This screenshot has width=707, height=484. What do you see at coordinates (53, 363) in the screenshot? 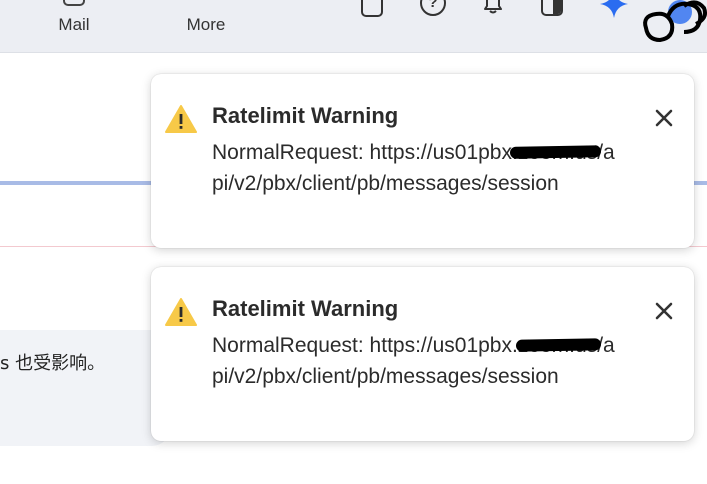
I see `message-bubble-text: s 也受影响。` at bounding box center [53, 363].